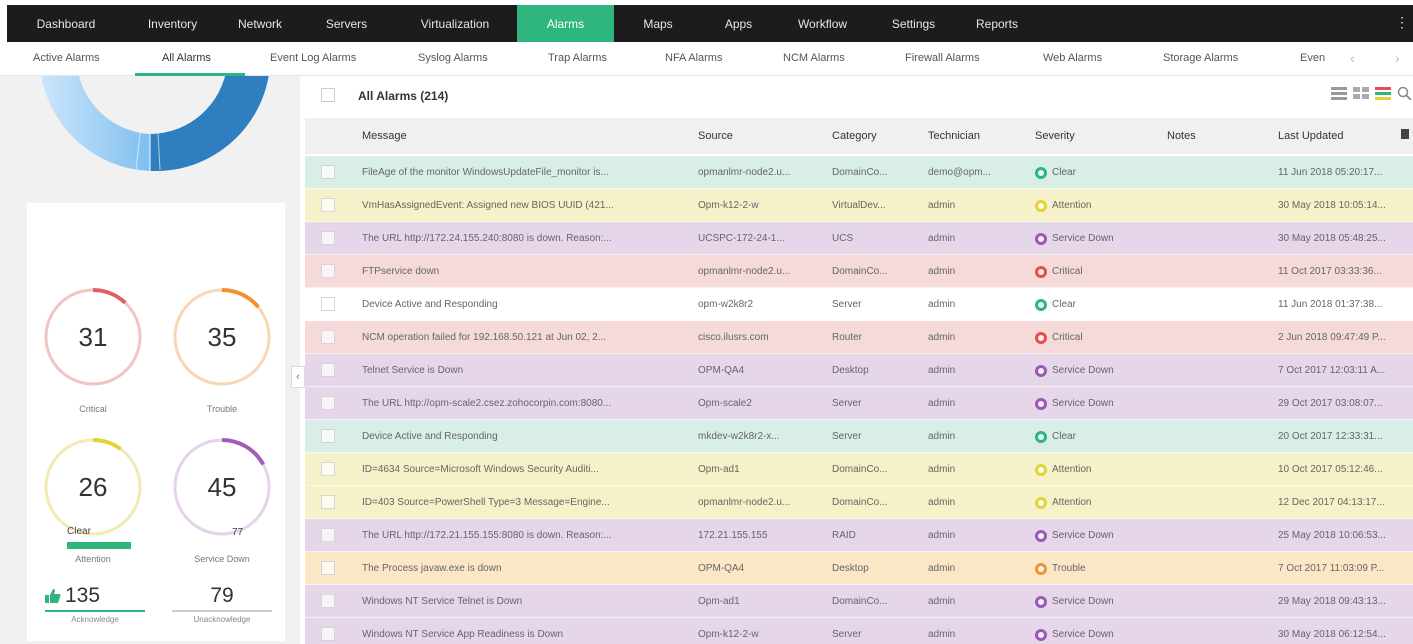 The height and width of the screenshot is (644, 1413). I want to click on cell-message: Telnet Service is Down, so click(524, 370).